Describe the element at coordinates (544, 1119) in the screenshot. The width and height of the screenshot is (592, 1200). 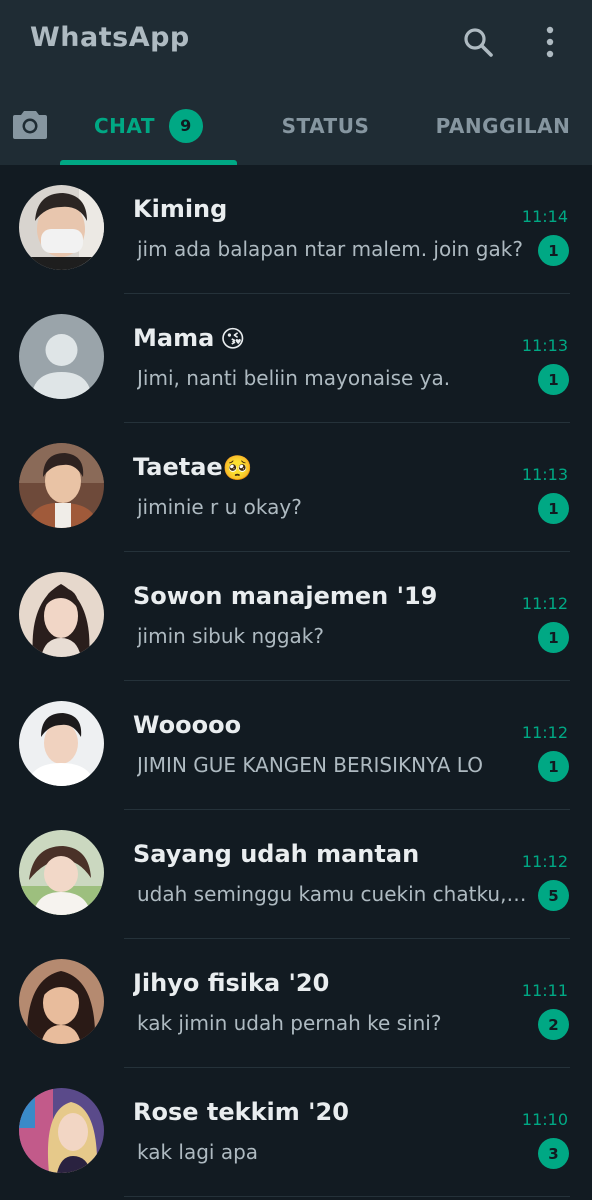
I see `chat-time: 11:10` at that location.